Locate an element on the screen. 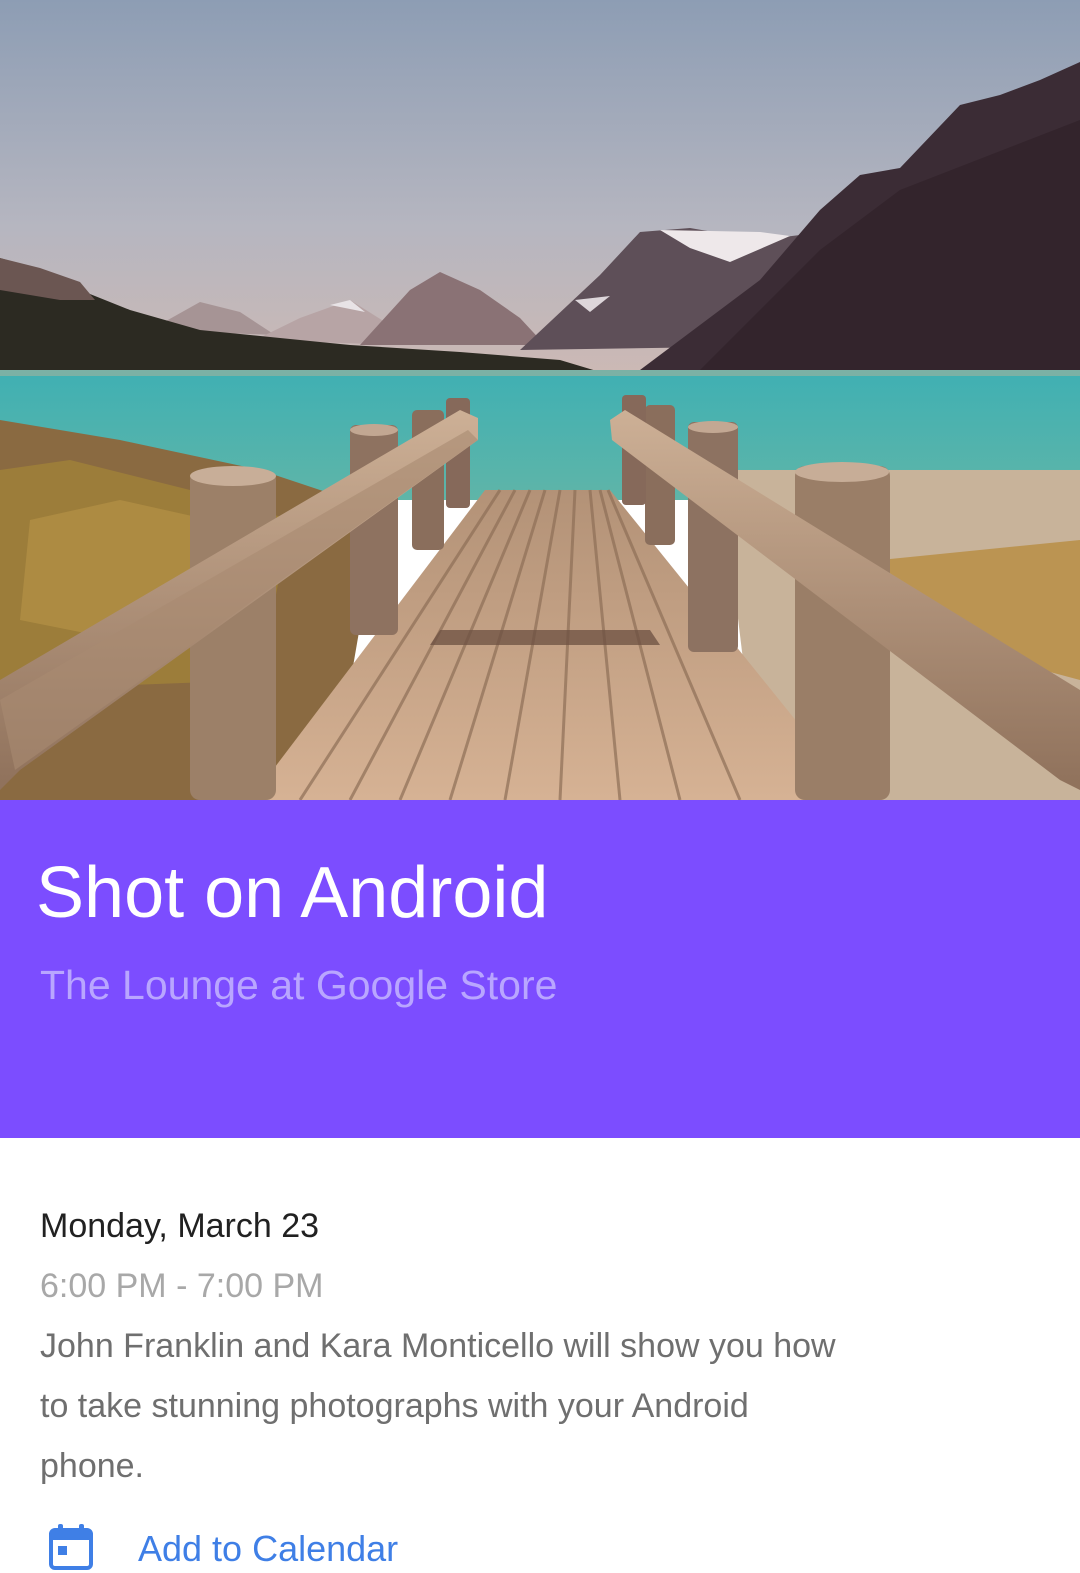 Image resolution: width=1080 pixels, height=1573 pixels. add-to-calendar-button: Add to Calendar is located at coordinates (240, 1543).